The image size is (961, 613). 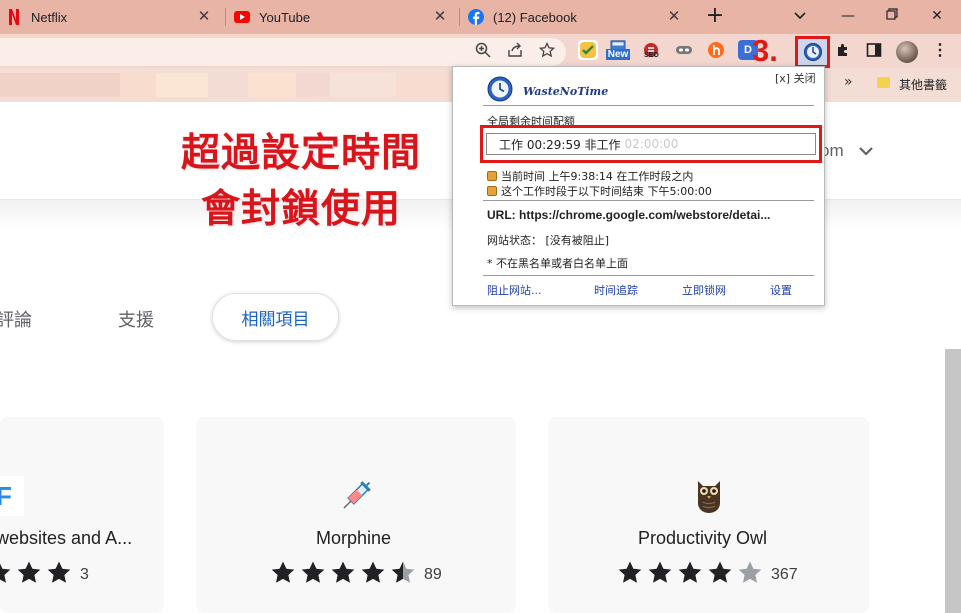 What do you see at coordinates (242, 17) in the screenshot?
I see `youtube-icon` at bounding box center [242, 17].